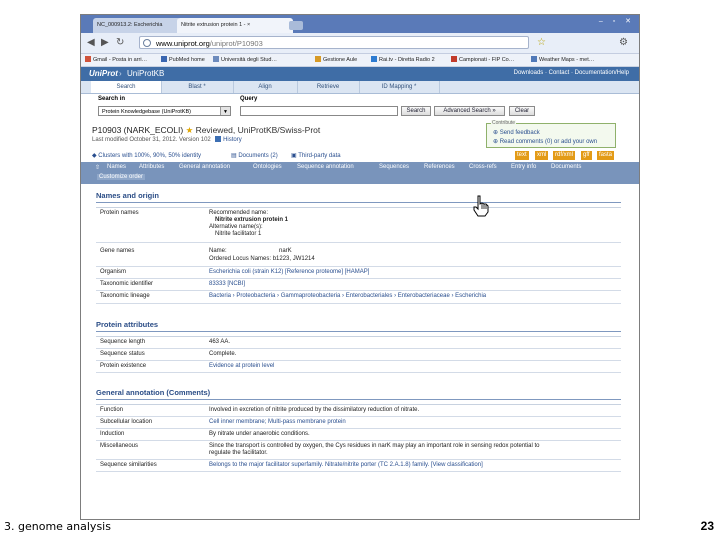 This screenshot has height=540, width=720. What do you see at coordinates (267, 167) in the screenshot?
I see `section-nav-ontologies: Ontologies` at bounding box center [267, 167].